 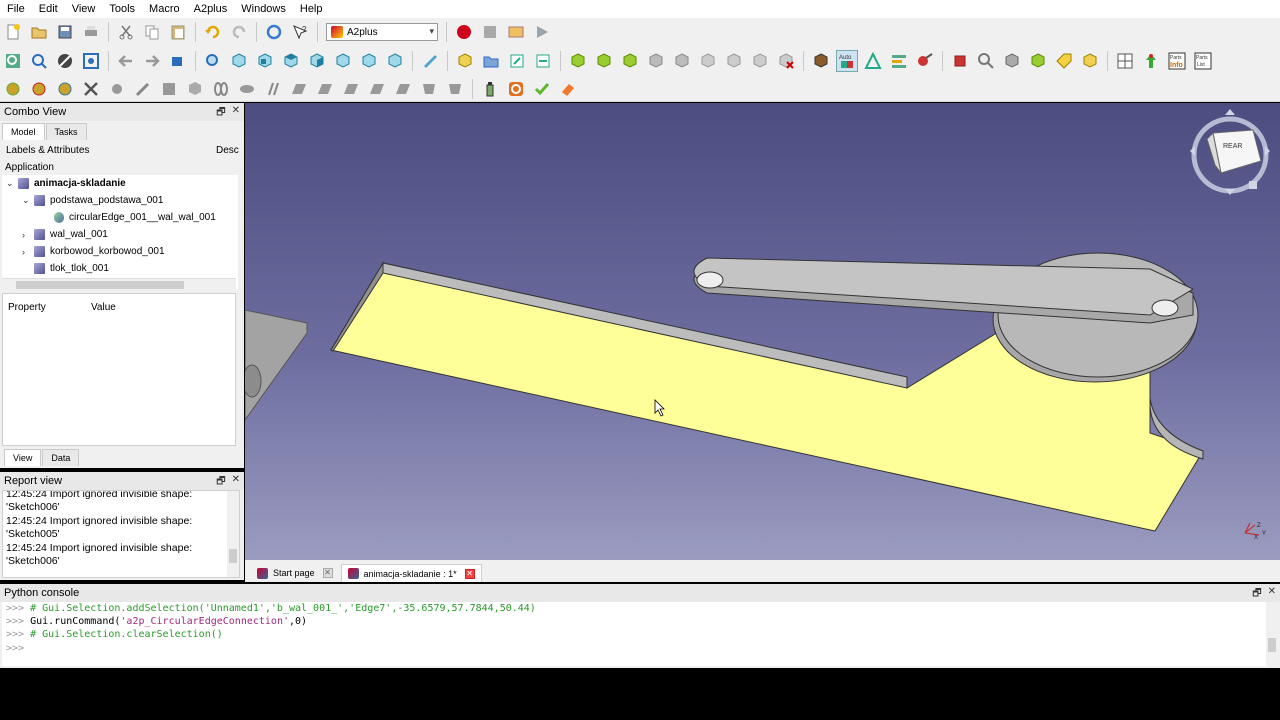 What do you see at coordinates (960, 61) in the screenshot?
I see `show-connected-icon` at bounding box center [960, 61].